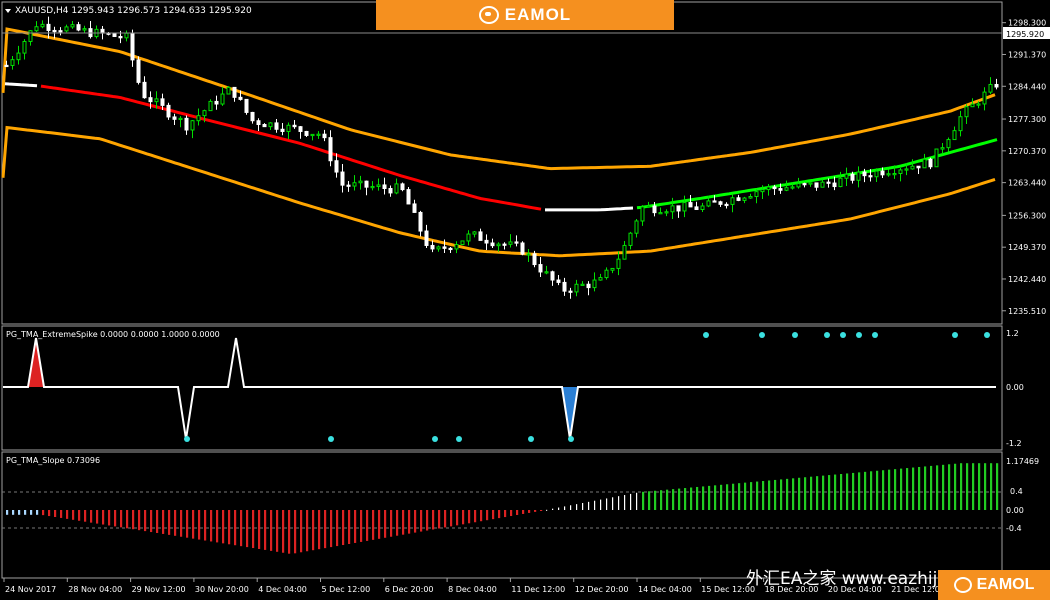  I want to click on time-tick-label: 5 Dec 12:00, so click(346, 589).